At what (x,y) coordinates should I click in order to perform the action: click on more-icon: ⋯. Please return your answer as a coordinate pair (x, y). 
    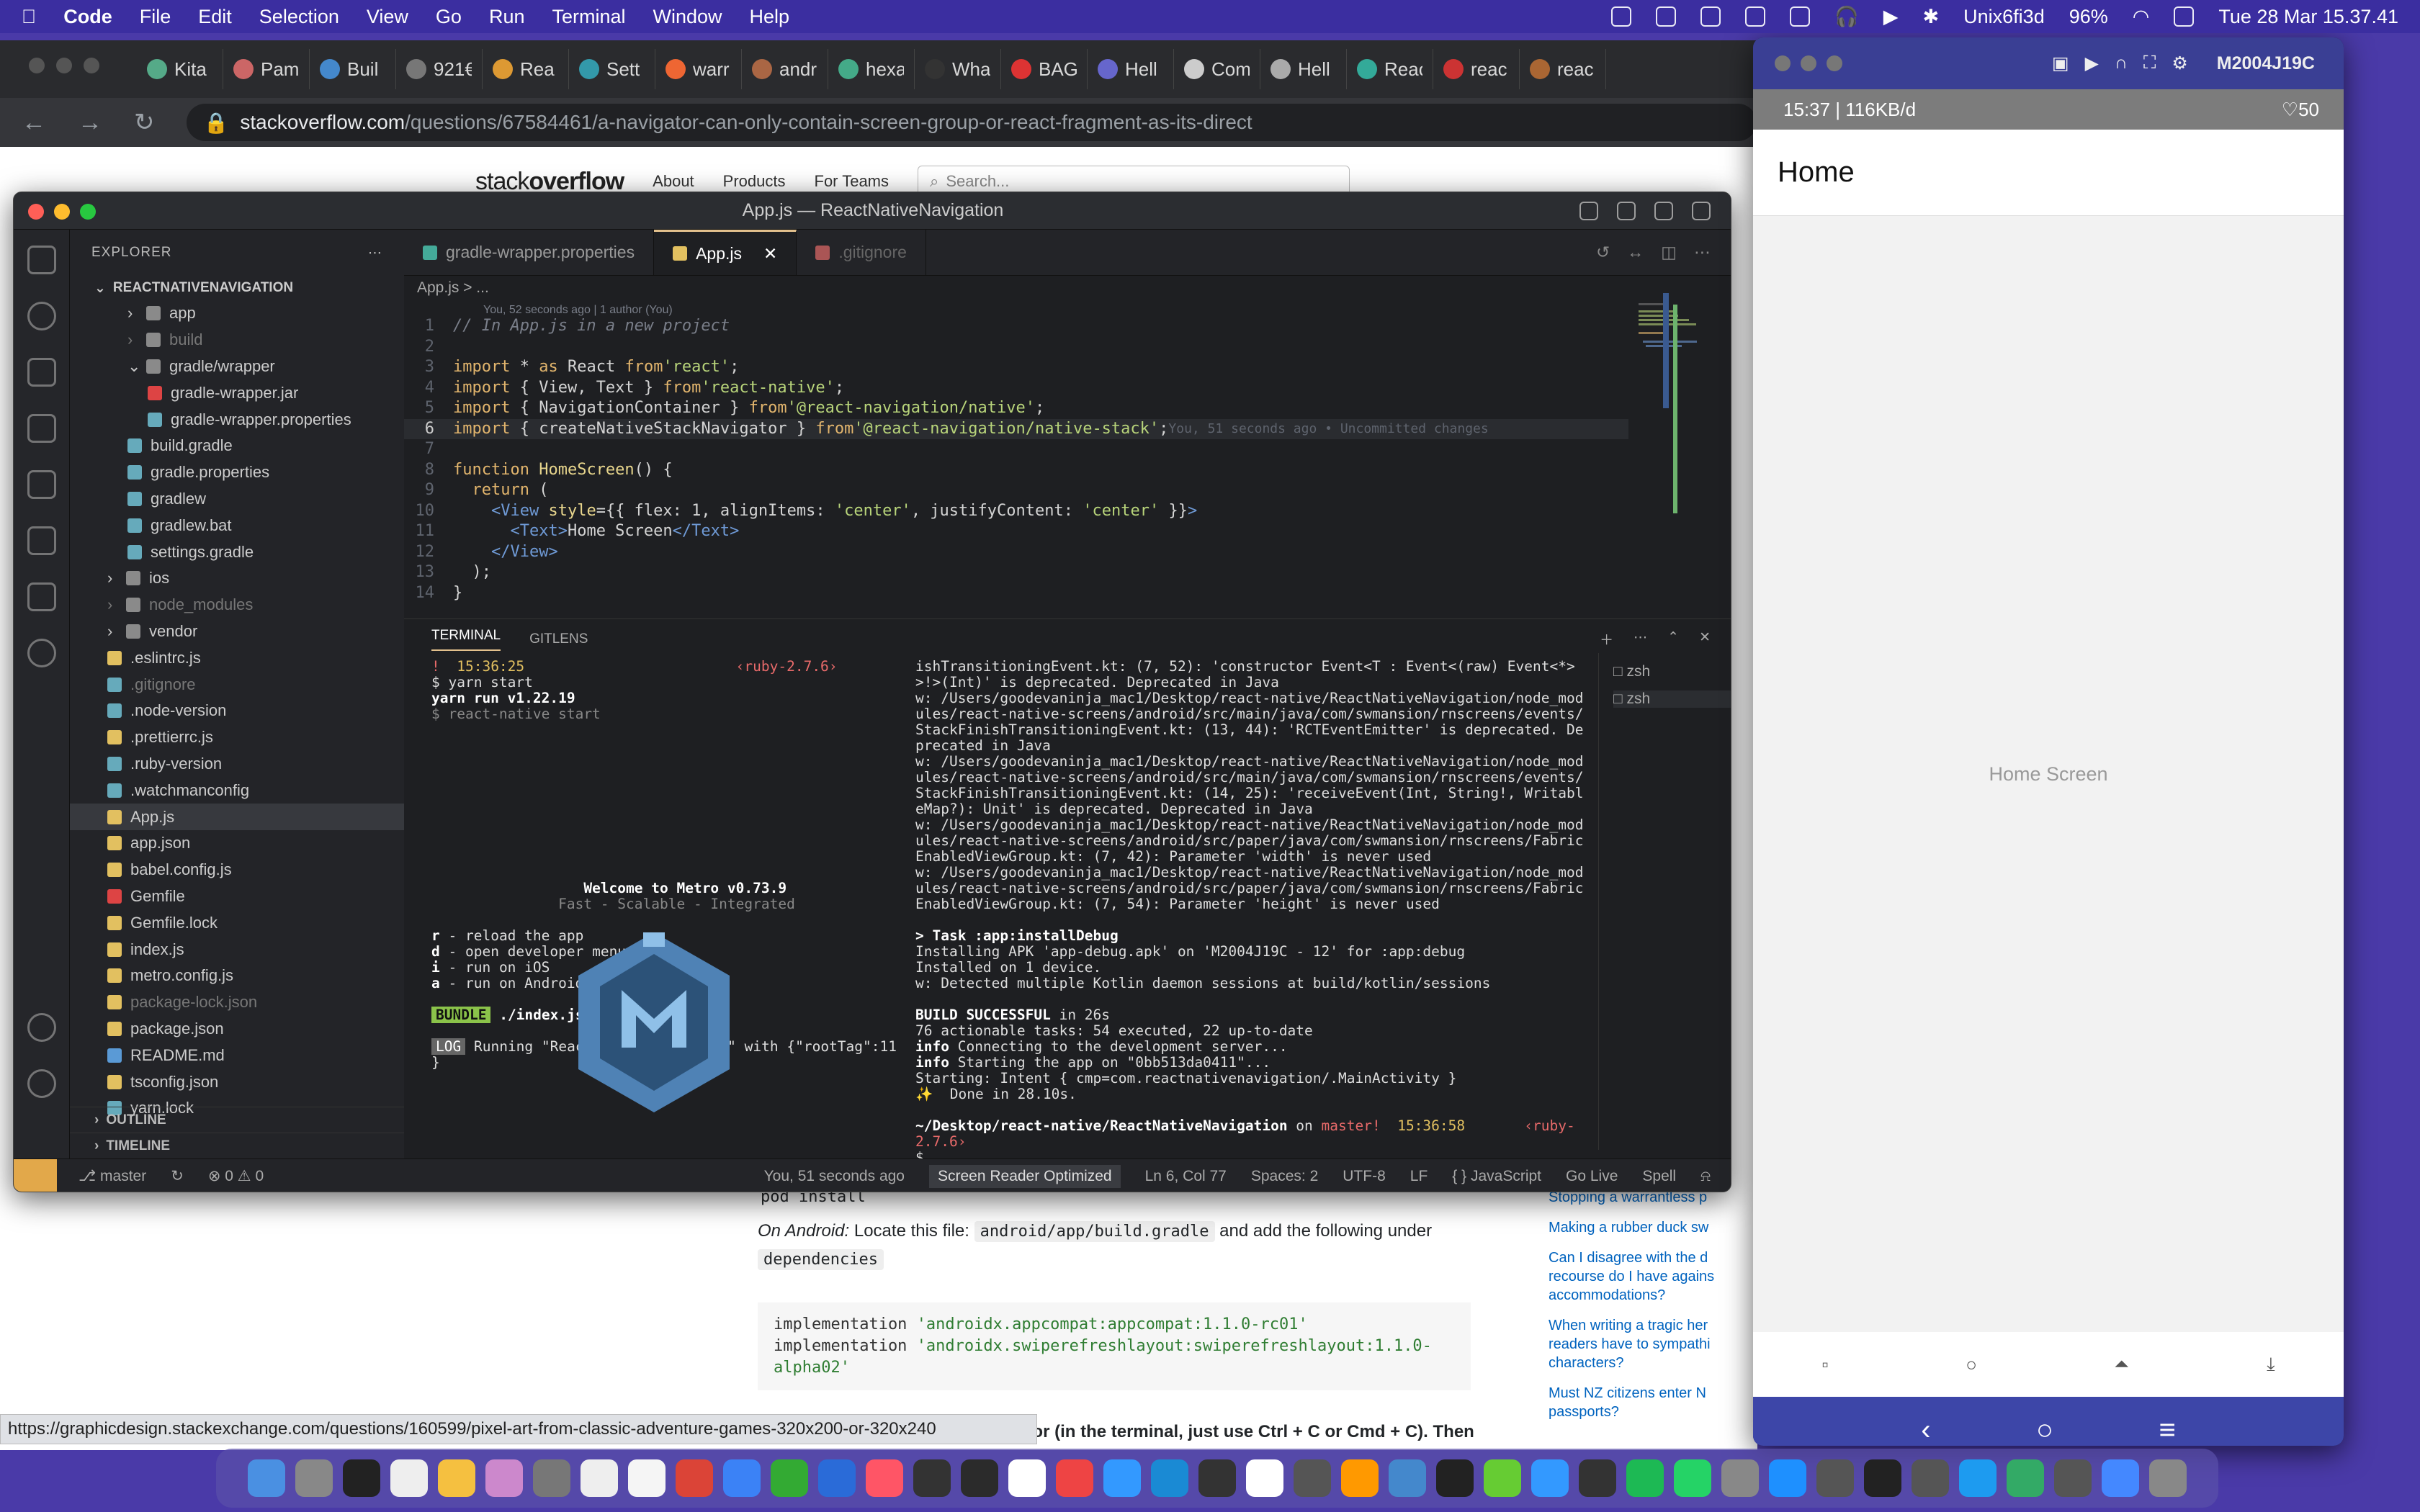
    Looking at the image, I should click on (1640, 639).